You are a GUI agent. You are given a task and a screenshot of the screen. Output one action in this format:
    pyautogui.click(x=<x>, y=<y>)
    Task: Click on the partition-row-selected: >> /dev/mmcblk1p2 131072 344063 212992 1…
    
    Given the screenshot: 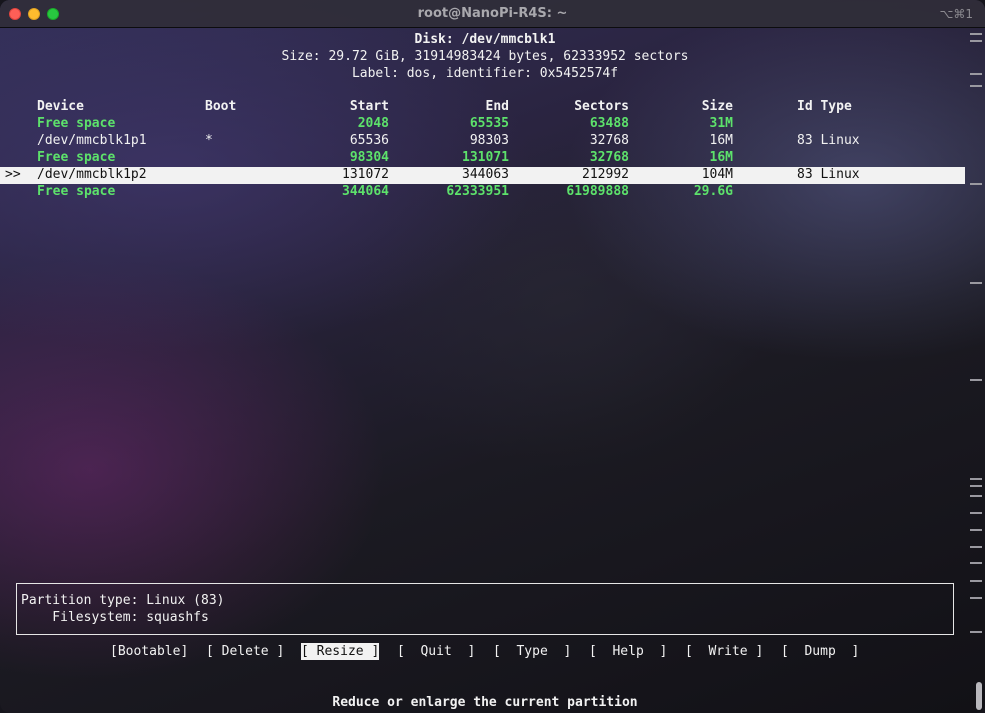 What is the action you would take?
    pyautogui.click(x=482, y=175)
    